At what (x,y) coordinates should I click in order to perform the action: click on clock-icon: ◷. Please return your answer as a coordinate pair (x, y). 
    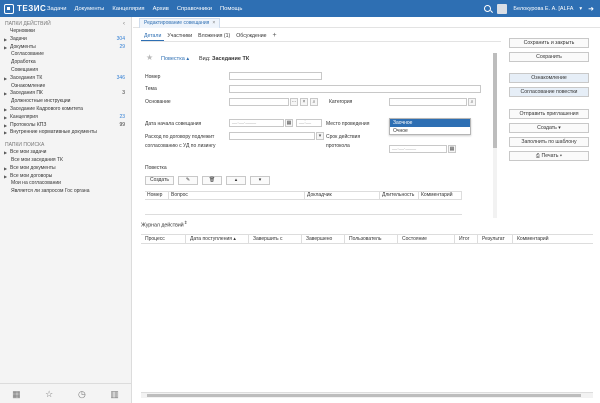
    Looking at the image, I should click on (82, 394).